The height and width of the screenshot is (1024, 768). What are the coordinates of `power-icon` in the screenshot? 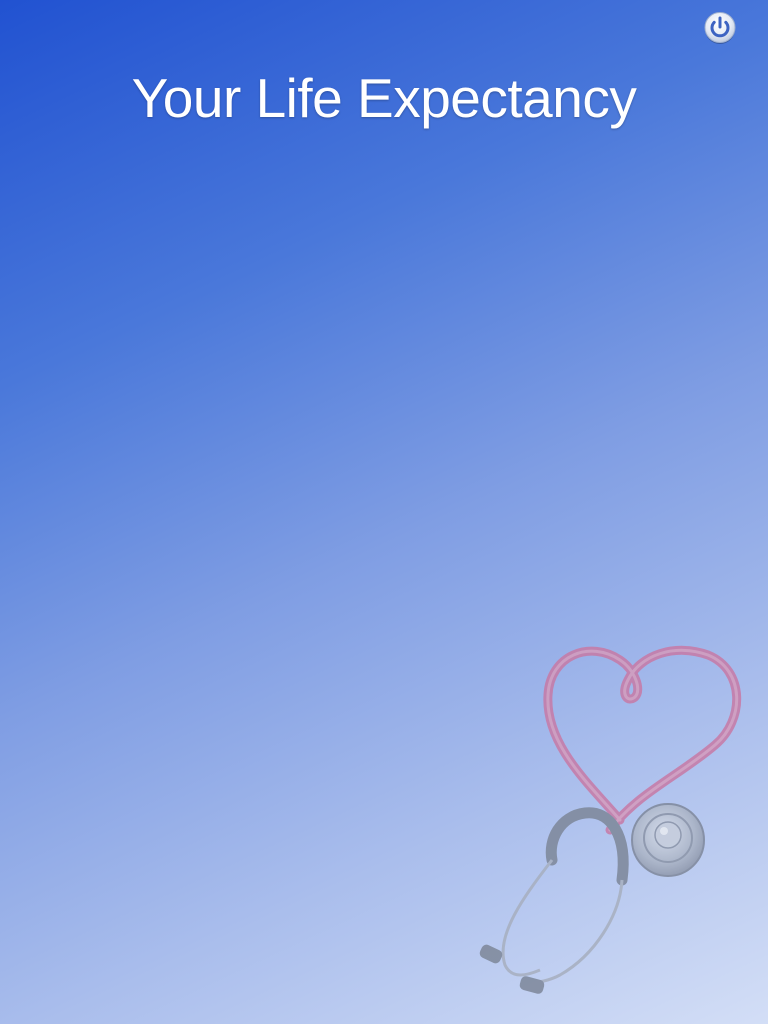 It's located at (720, 28).